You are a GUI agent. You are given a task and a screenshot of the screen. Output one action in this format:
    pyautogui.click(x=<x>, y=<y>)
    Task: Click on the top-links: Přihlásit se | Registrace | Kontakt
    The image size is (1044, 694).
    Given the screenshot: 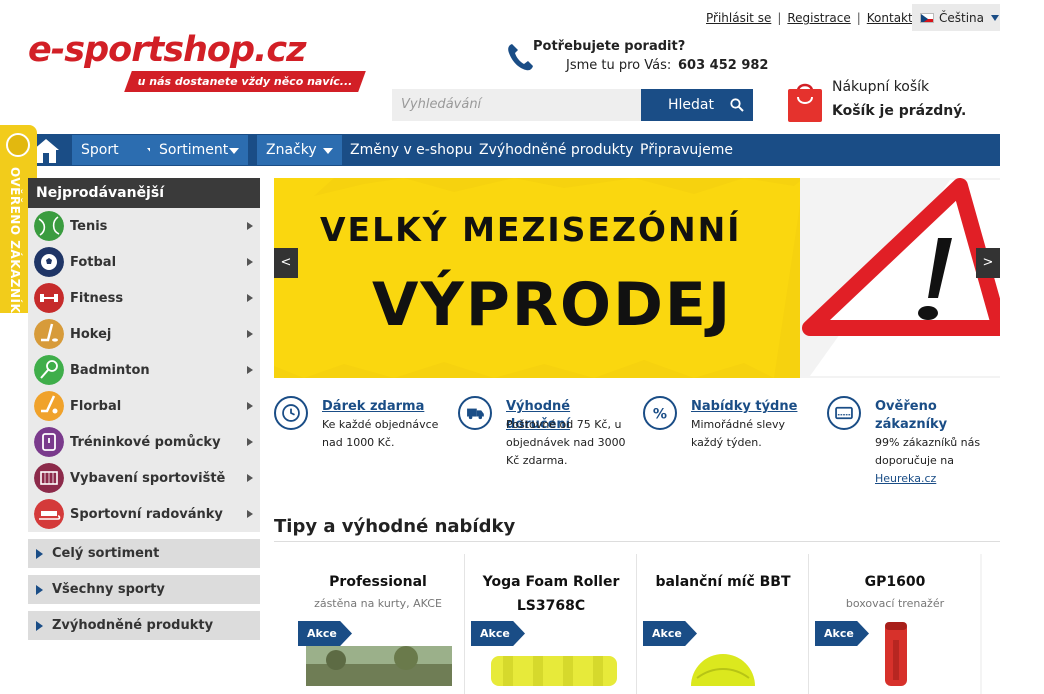 What is the action you would take?
    pyautogui.click(x=809, y=18)
    